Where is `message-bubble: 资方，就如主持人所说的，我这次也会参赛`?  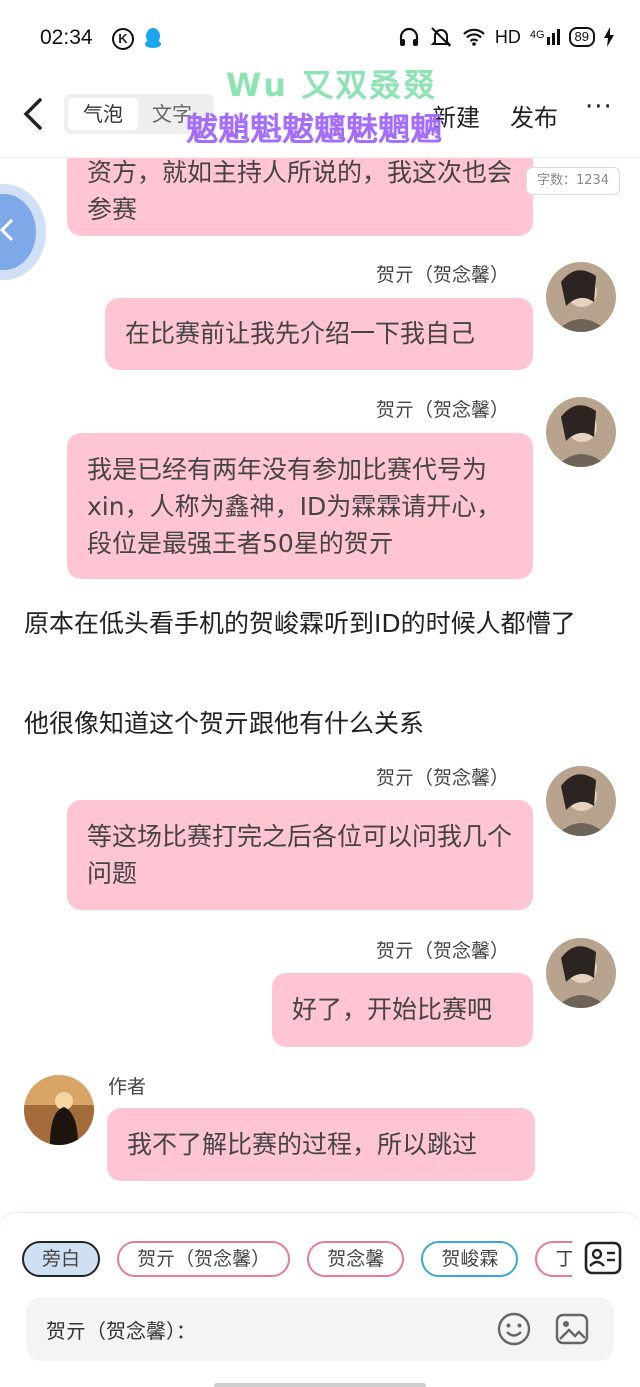 message-bubble: 资方，就如主持人所说的，我这次也会参赛 is located at coordinates (300, 197).